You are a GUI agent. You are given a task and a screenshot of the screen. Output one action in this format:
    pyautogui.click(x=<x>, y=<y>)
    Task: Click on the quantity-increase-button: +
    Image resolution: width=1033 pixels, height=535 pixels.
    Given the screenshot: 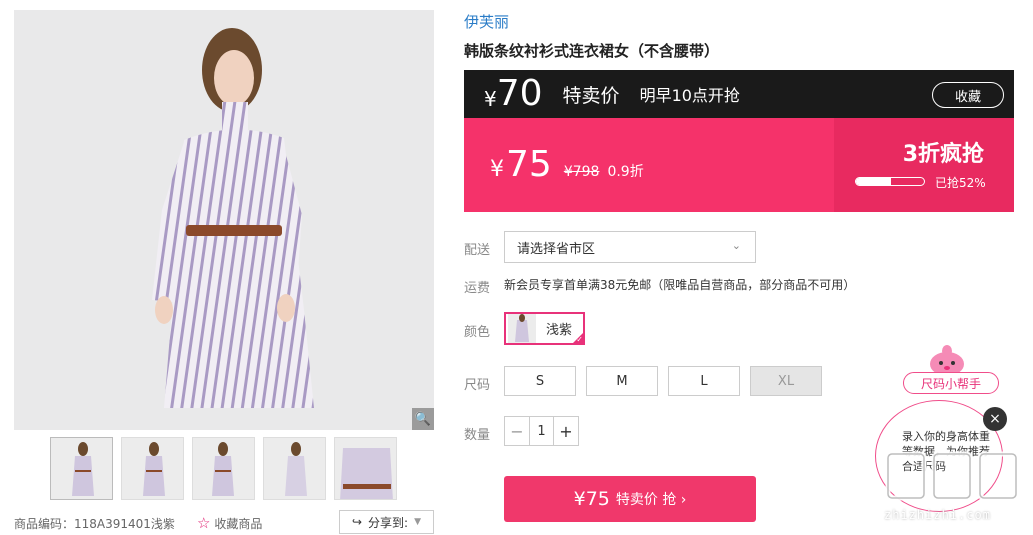 What is the action you would take?
    pyautogui.click(x=566, y=431)
    